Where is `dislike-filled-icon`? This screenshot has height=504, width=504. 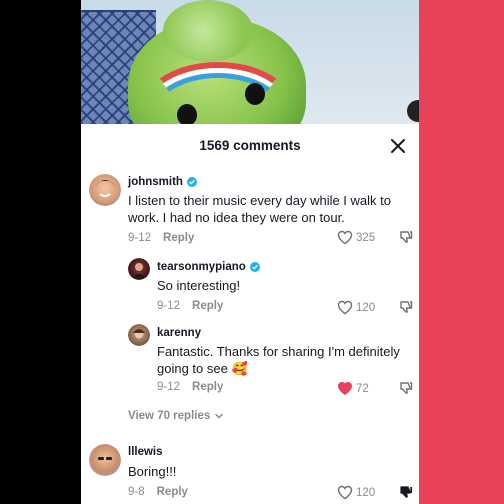
dislike-filled-icon is located at coordinates (406, 492).